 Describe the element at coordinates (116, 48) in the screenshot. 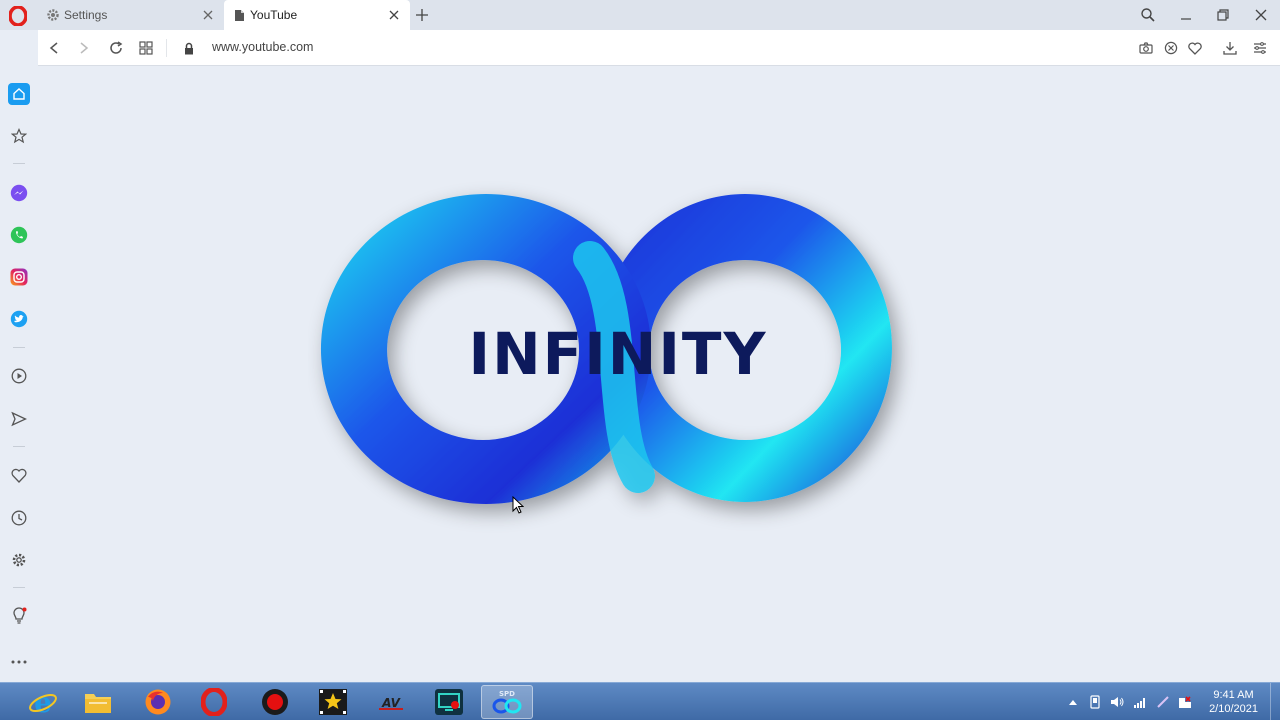

I see `reload-button` at that location.